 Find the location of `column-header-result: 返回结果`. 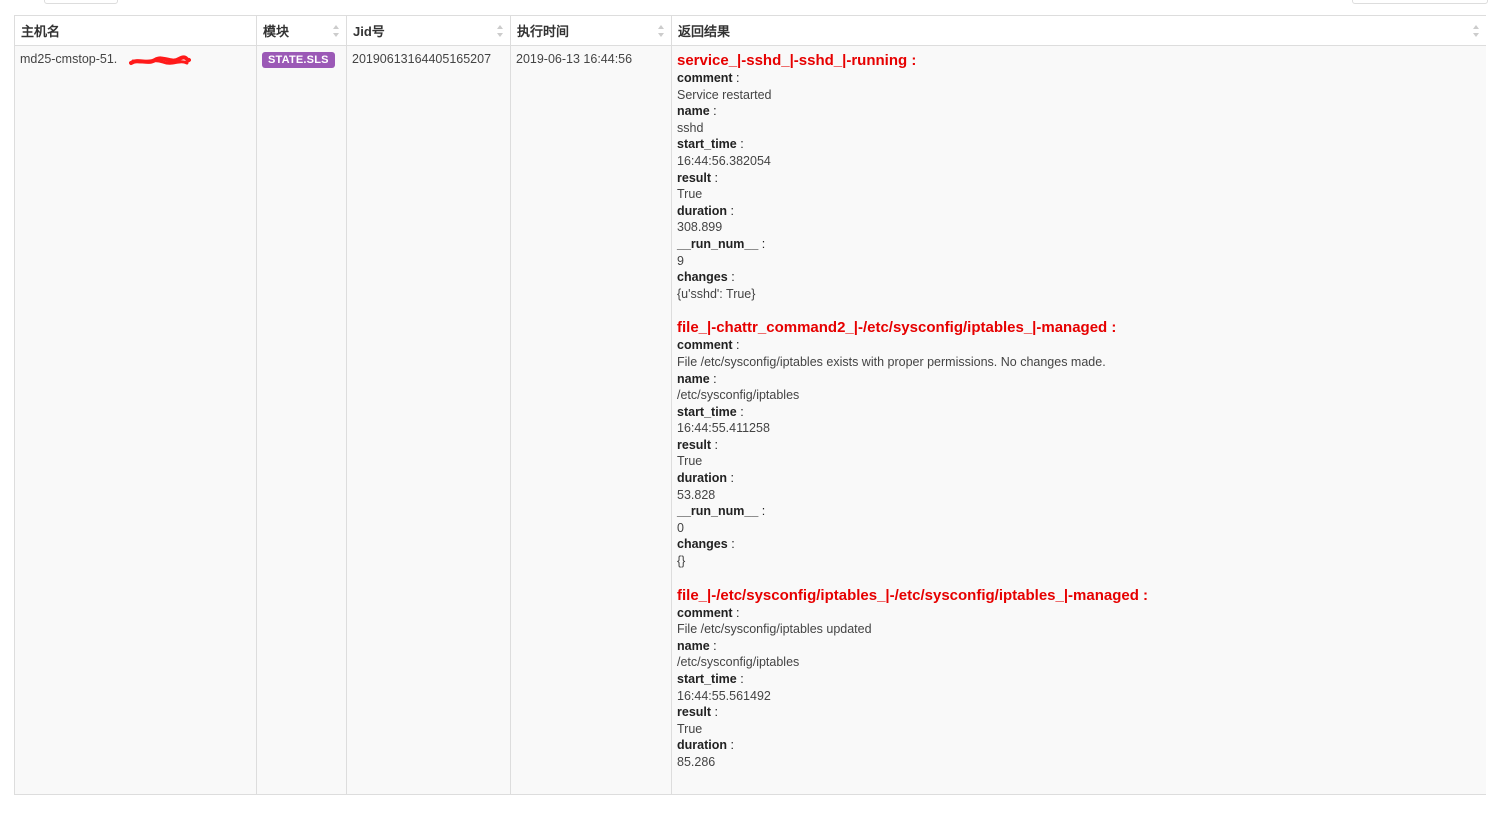

column-header-result: 返回结果 is located at coordinates (1078, 30).